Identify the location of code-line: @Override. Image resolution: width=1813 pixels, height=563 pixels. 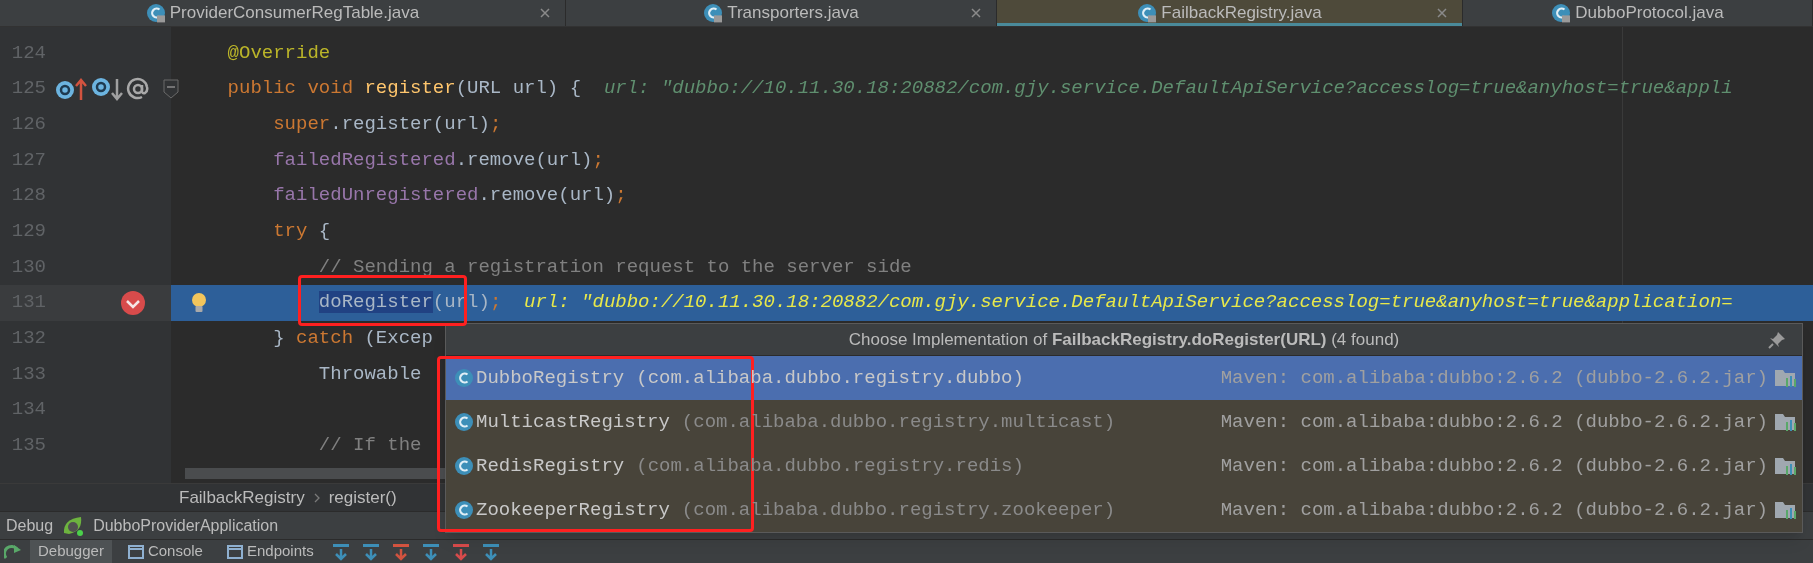
(278, 53).